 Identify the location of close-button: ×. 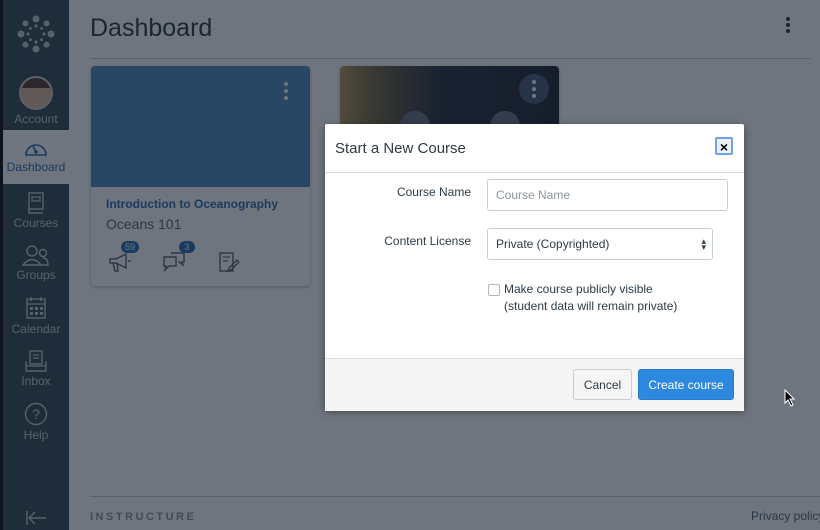
(724, 146).